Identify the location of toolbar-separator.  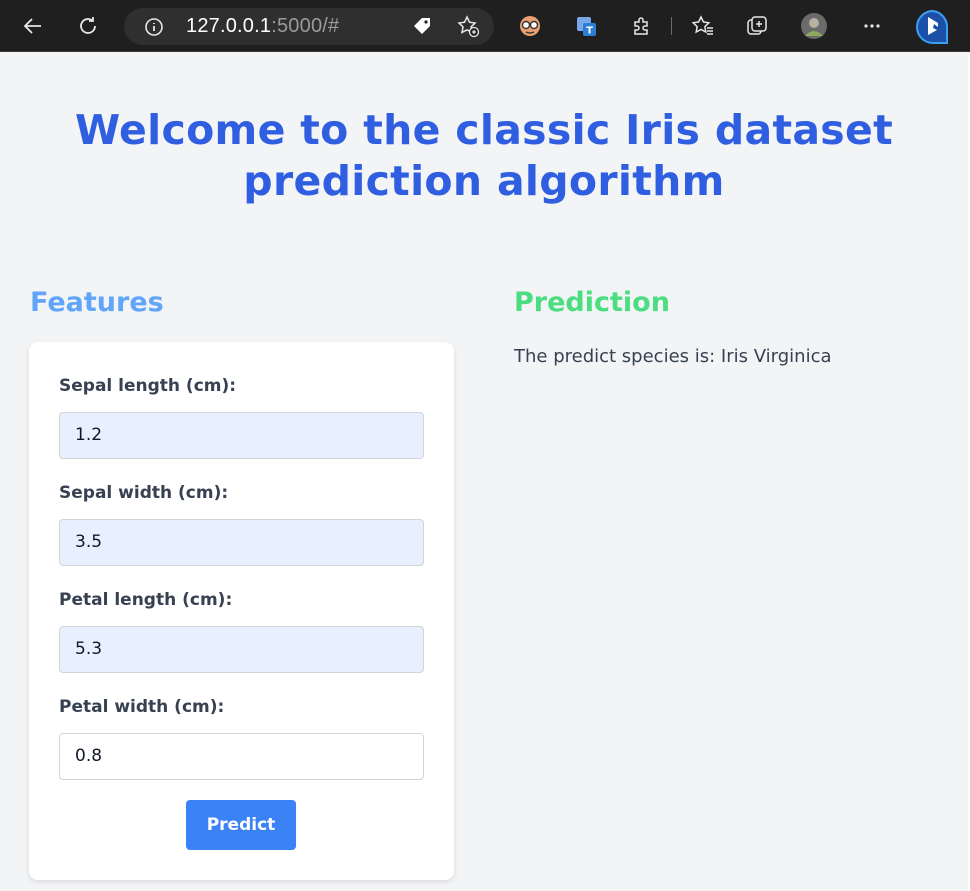
(671, 26).